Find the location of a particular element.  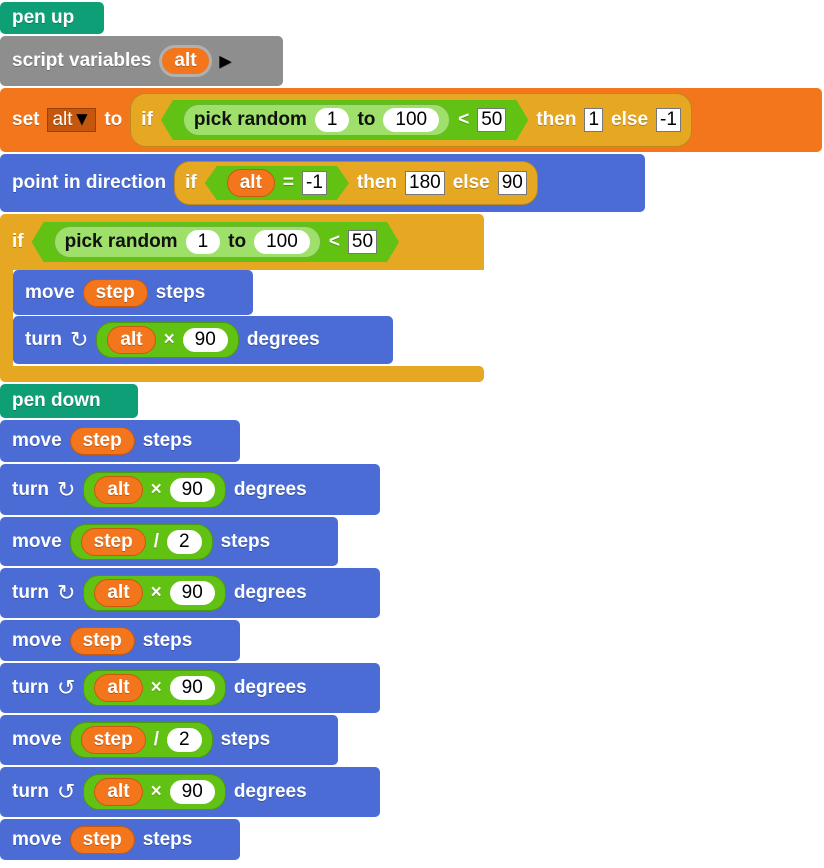

script-variables-block: script variables alt ▶ is located at coordinates (141, 61).